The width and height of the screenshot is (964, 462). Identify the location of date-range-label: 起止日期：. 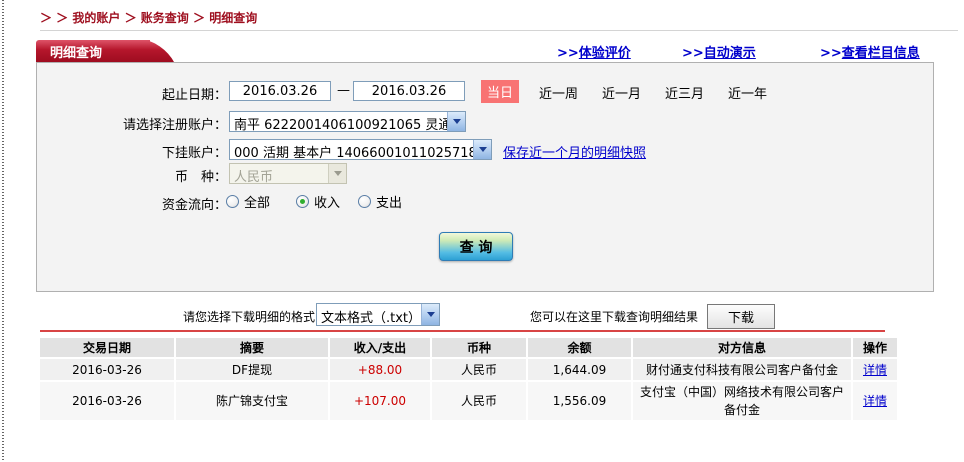
(194, 95).